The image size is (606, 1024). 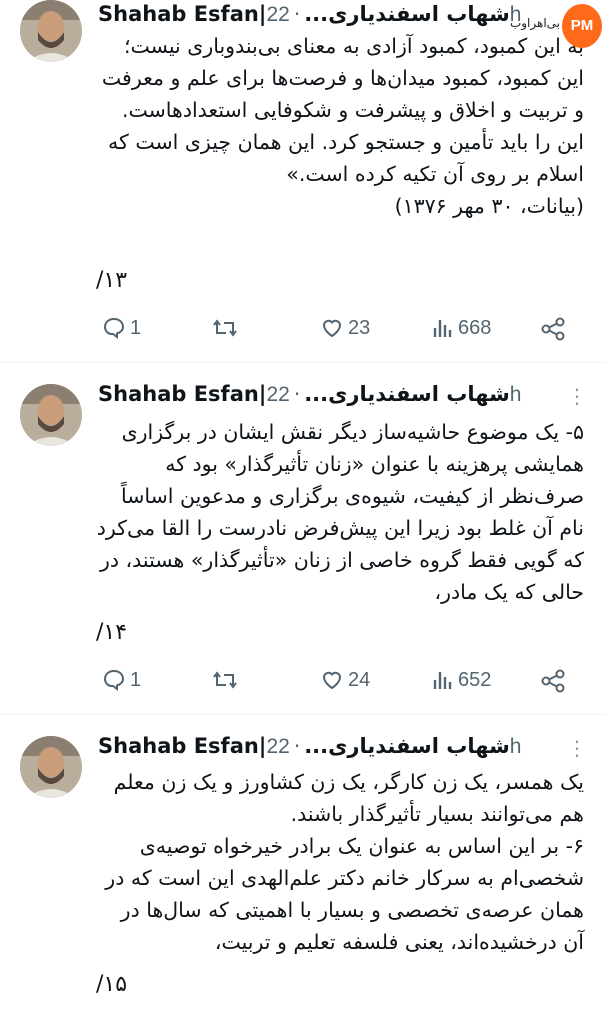 I want to click on pm-badge-icon: PM, so click(x=582, y=26).